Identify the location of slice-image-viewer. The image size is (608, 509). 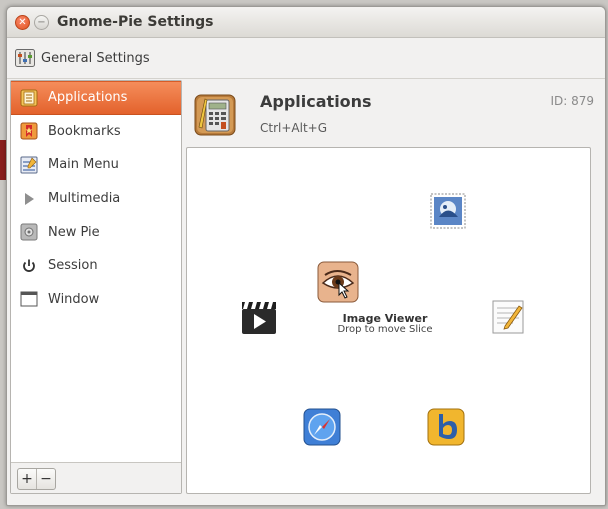
(338, 282).